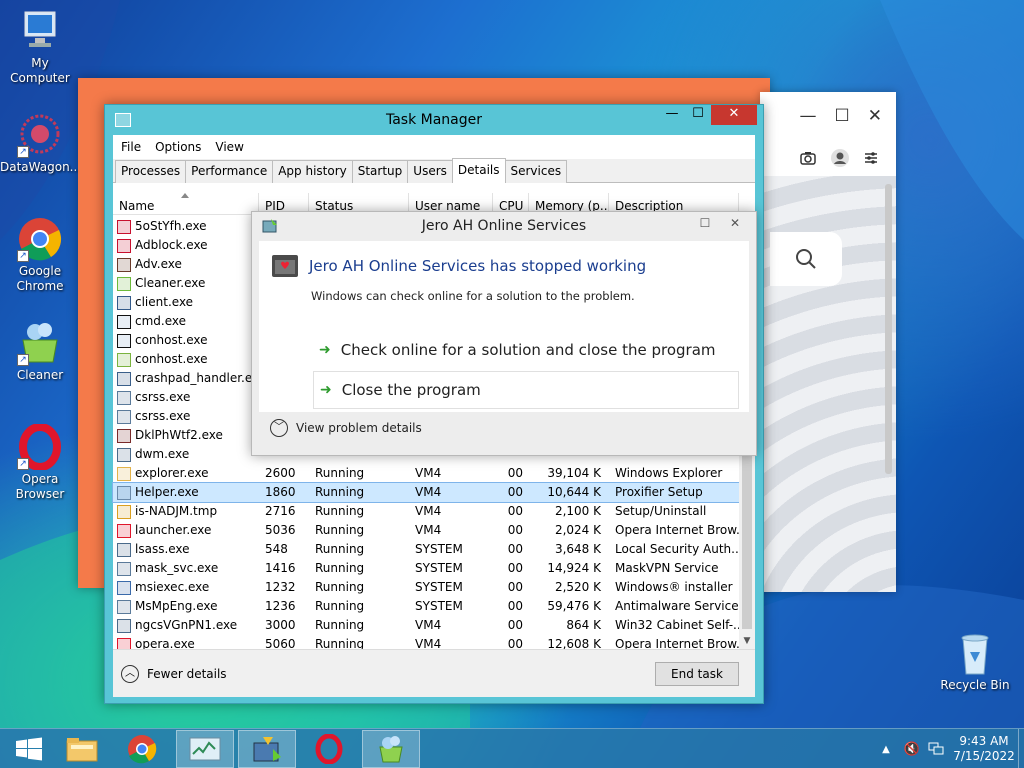  Describe the element at coordinates (174, 674) in the screenshot. I see `fewer-details-button: ︿ Fewer details` at that location.